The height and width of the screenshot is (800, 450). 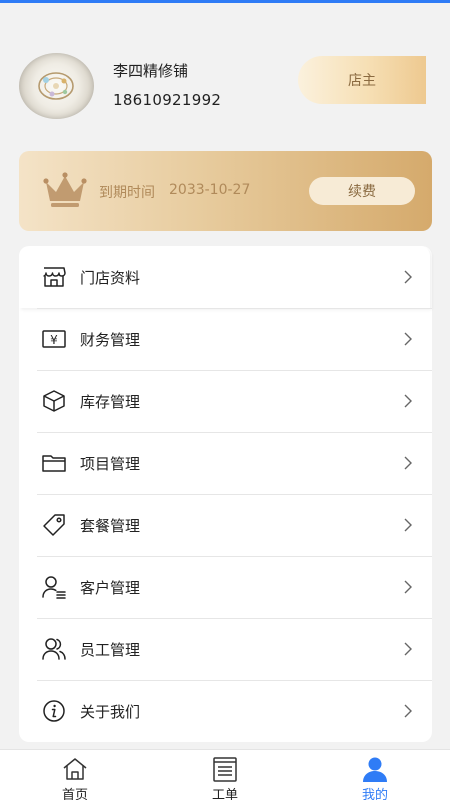 I want to click on expire-date: 2033-10-27, so click(x=210, y=190).